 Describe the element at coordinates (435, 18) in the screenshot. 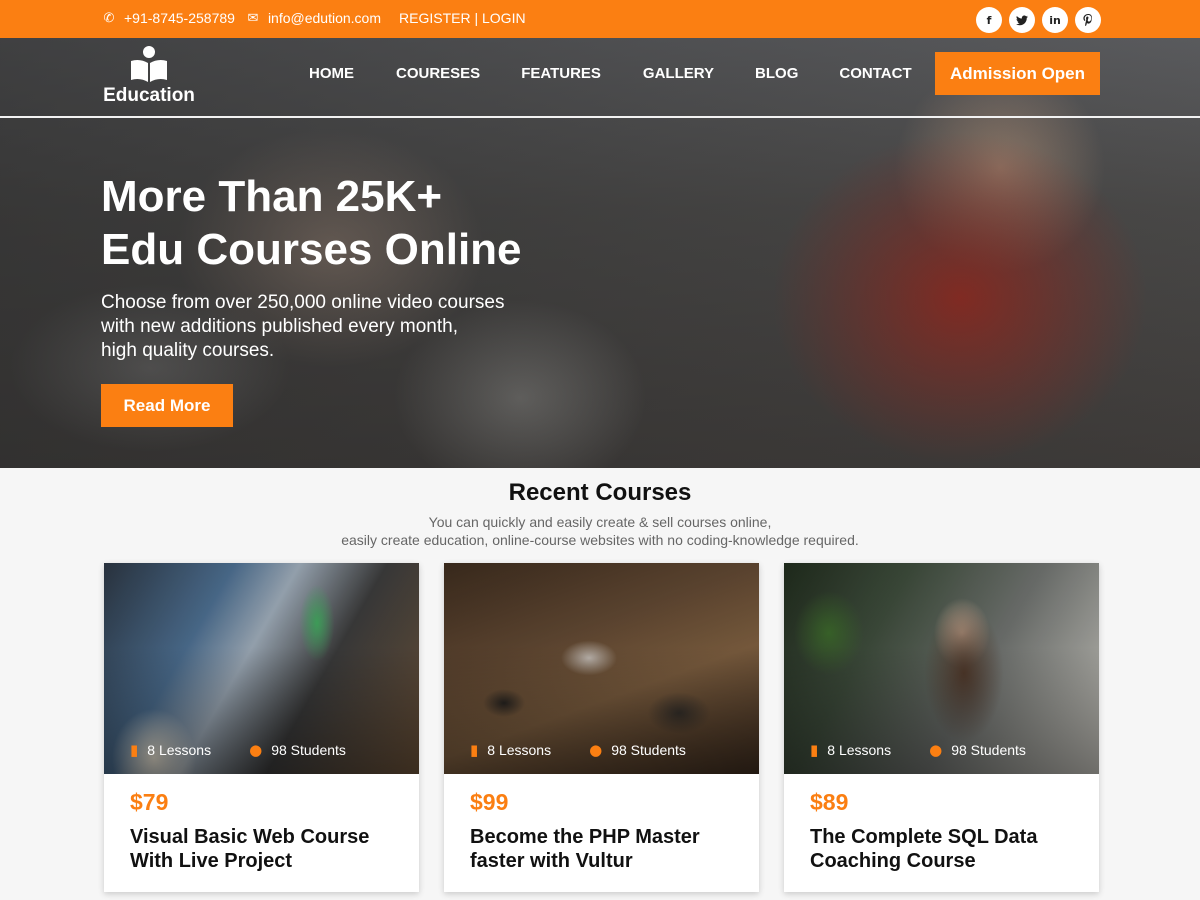

I see `register-link: REGISTER` at that location.